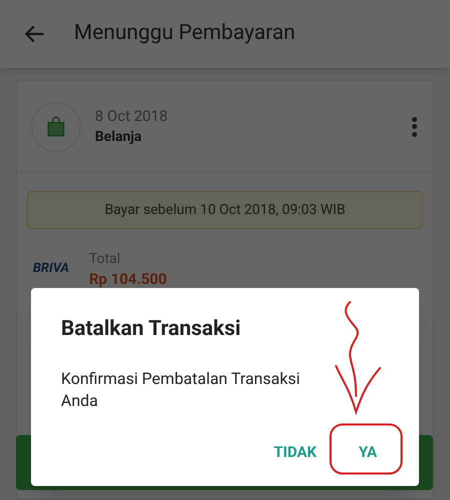 This screenshot has height=500, width=450. What do you see at coordinates (185, 34) in the screenshot?
I see `page-title: Menunggu Pembayaran` at bounding box center [185, 34].